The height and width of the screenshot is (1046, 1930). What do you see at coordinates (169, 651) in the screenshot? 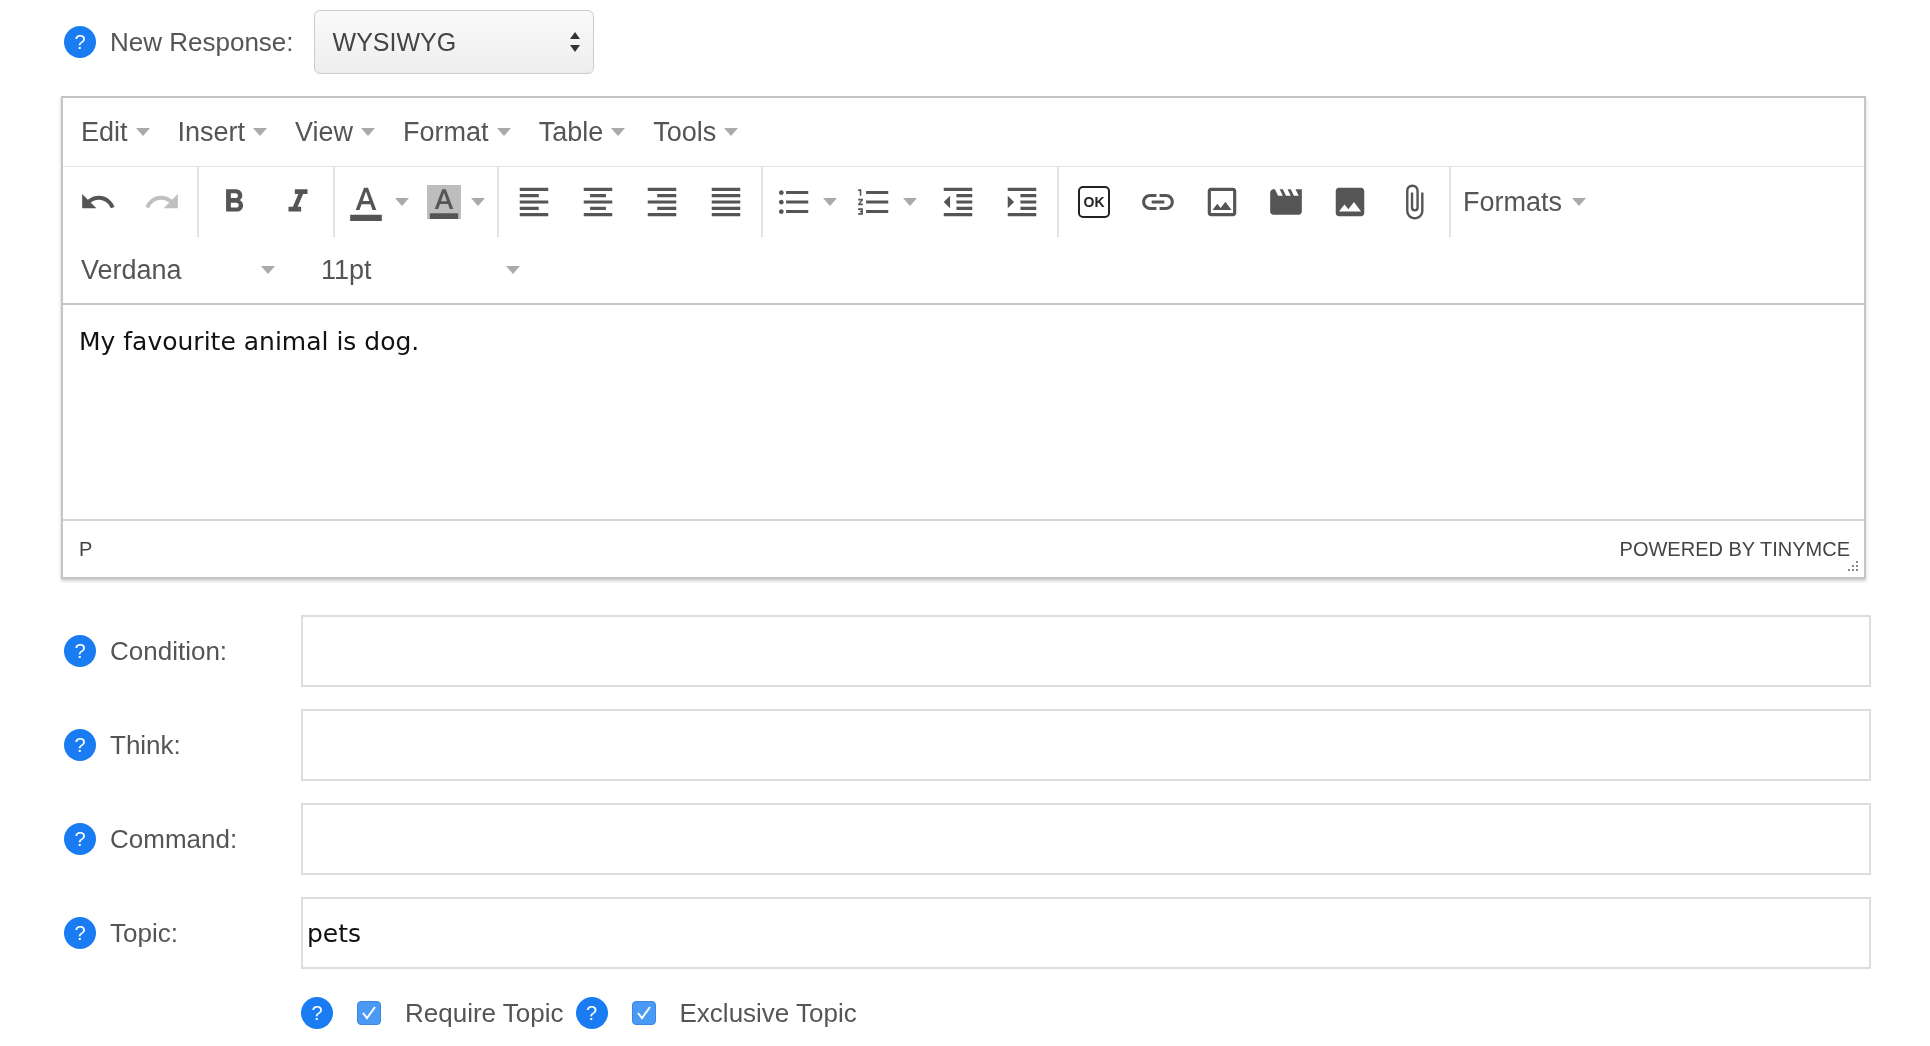
I see `field-label: Condition:` at bounding box center [169, 651].